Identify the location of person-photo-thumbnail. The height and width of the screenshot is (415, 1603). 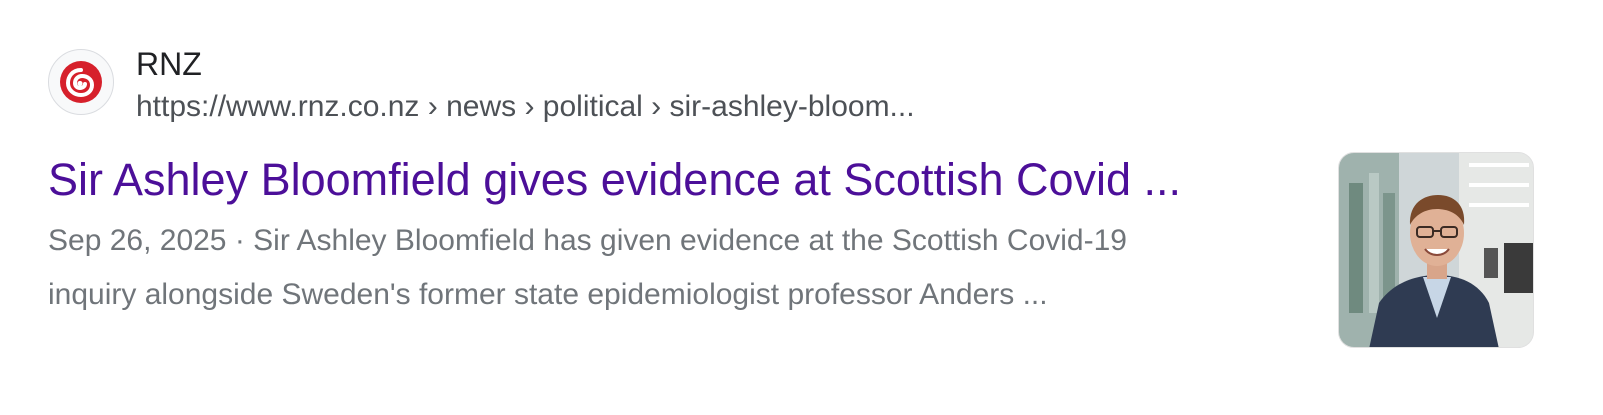
(1436, 250).